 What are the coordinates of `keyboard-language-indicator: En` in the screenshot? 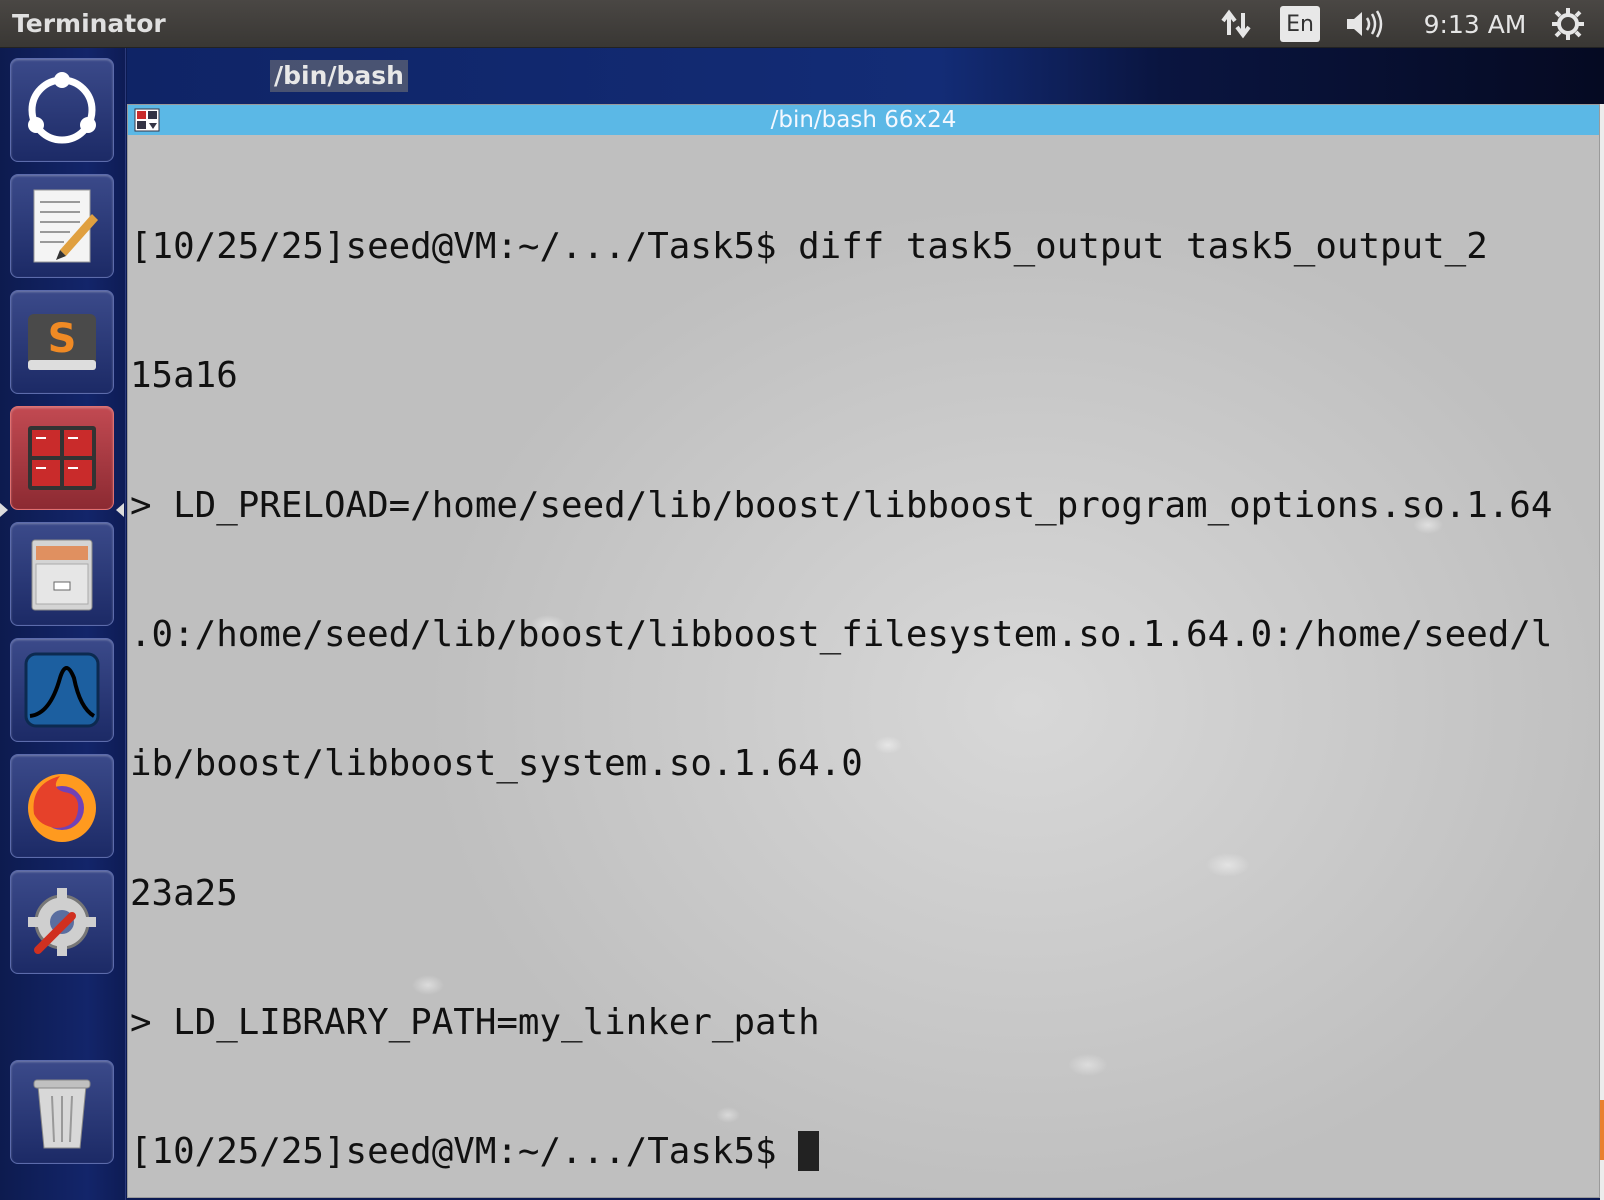 It's located at (1300, 24).